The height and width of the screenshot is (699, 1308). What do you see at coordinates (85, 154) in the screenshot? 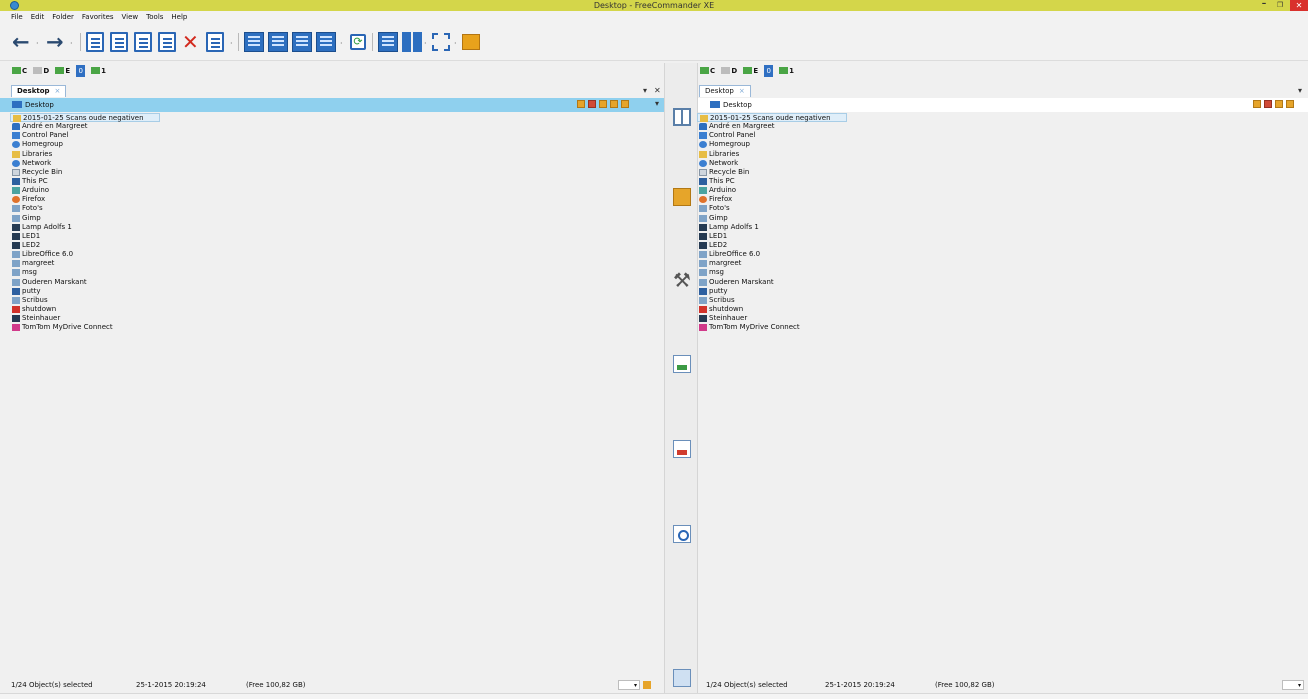
I see `file-item: Libraries` at bounding box center [85, 154].